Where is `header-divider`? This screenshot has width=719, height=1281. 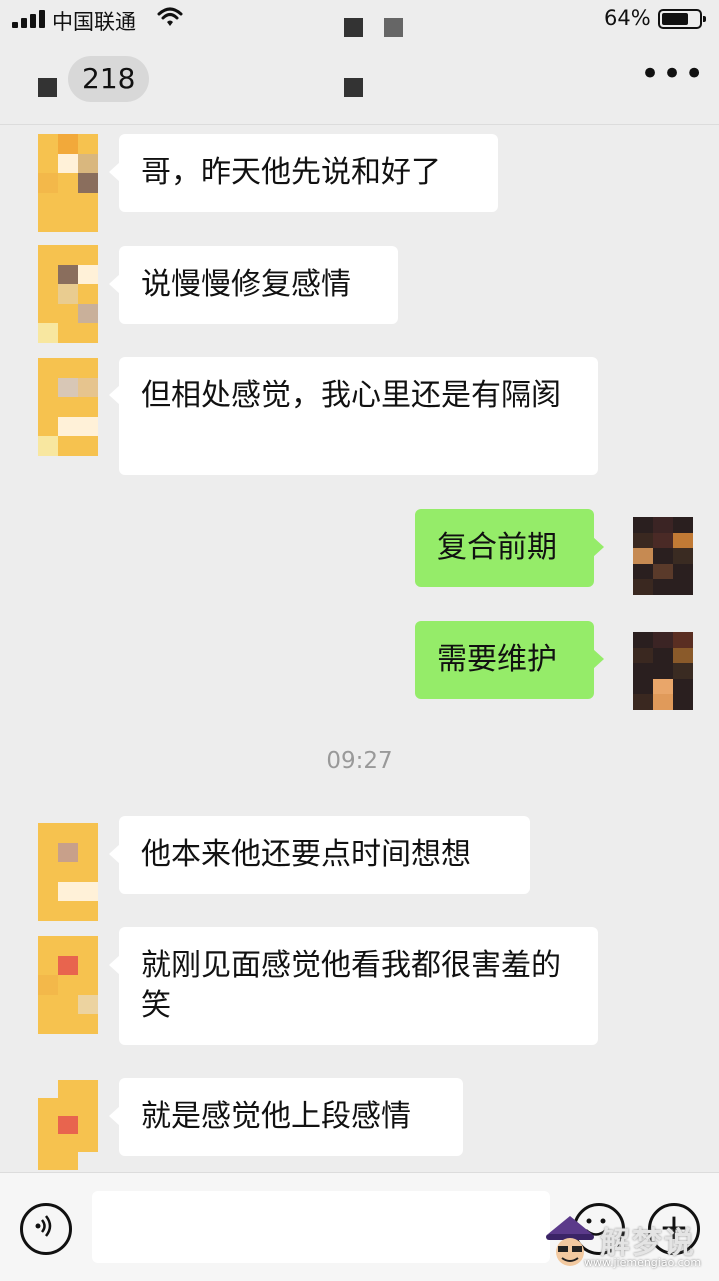 header-divider is located at coordinates (359, 124).